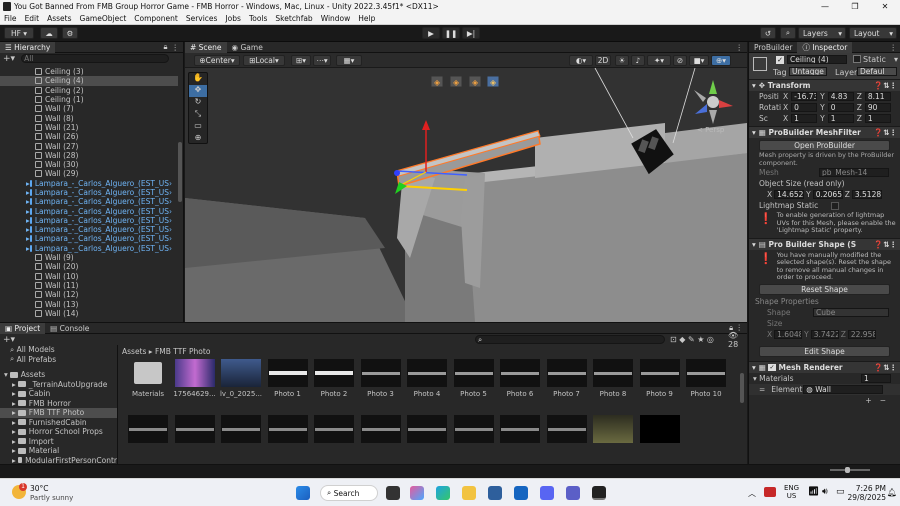  I want to click on asset-item: Photo 2, so click(334, 378).